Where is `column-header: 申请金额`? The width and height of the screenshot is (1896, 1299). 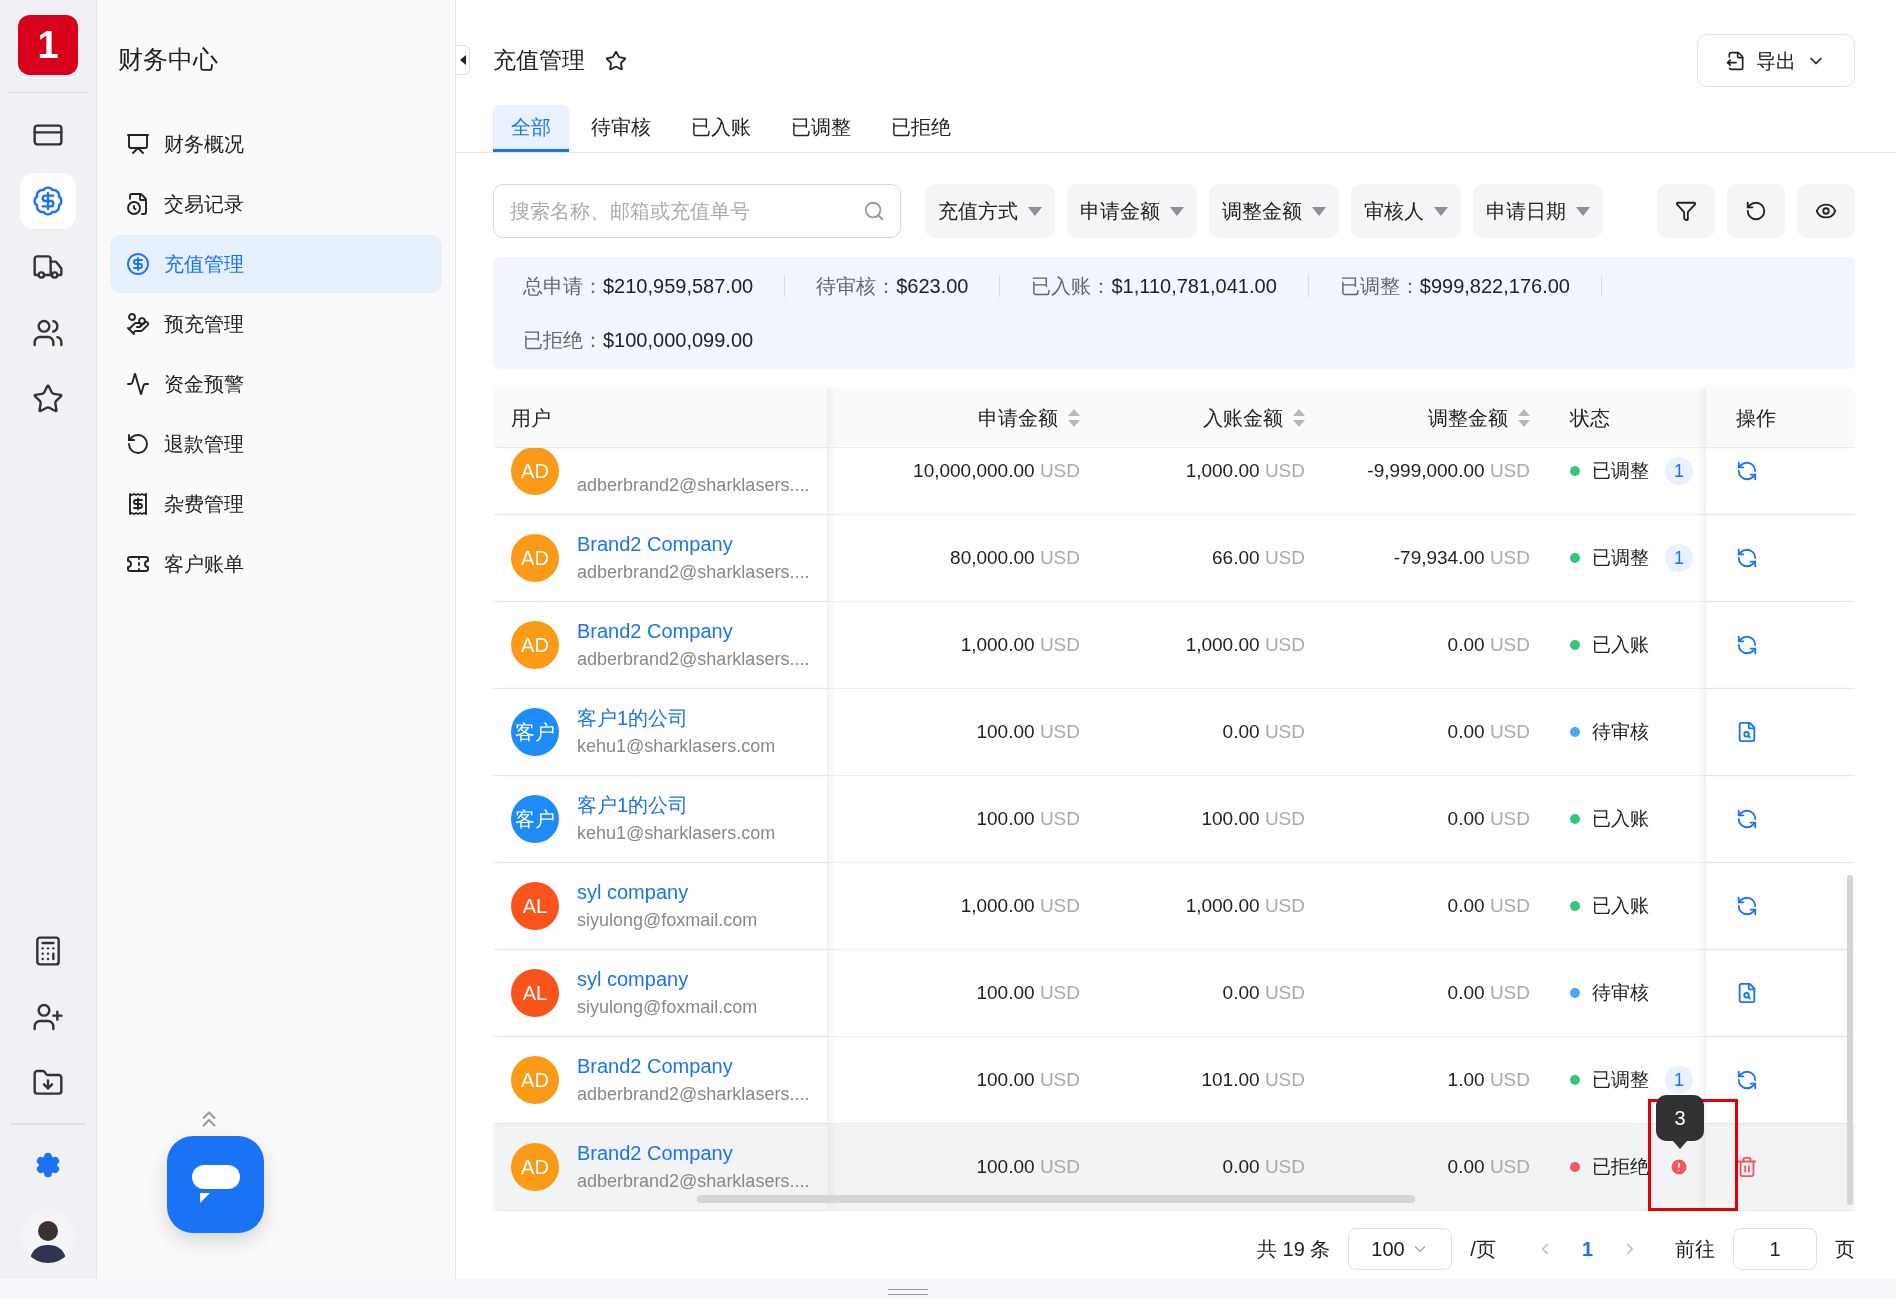 column-header: 申请金额 is located at coordinates (954, 417).